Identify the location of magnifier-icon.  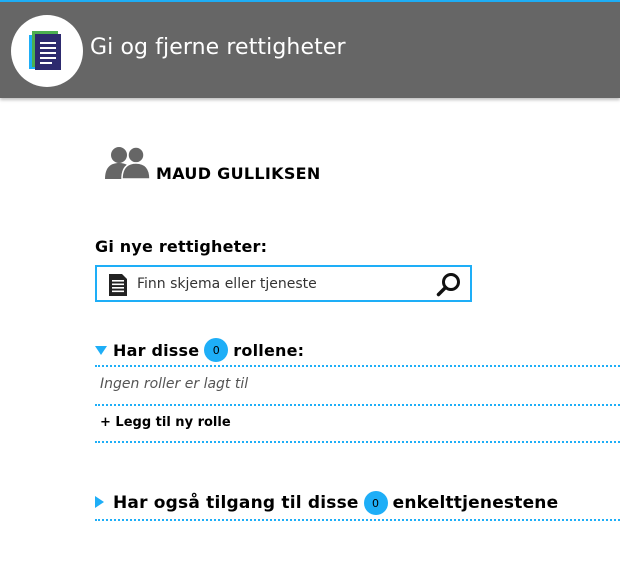
(449, 285).